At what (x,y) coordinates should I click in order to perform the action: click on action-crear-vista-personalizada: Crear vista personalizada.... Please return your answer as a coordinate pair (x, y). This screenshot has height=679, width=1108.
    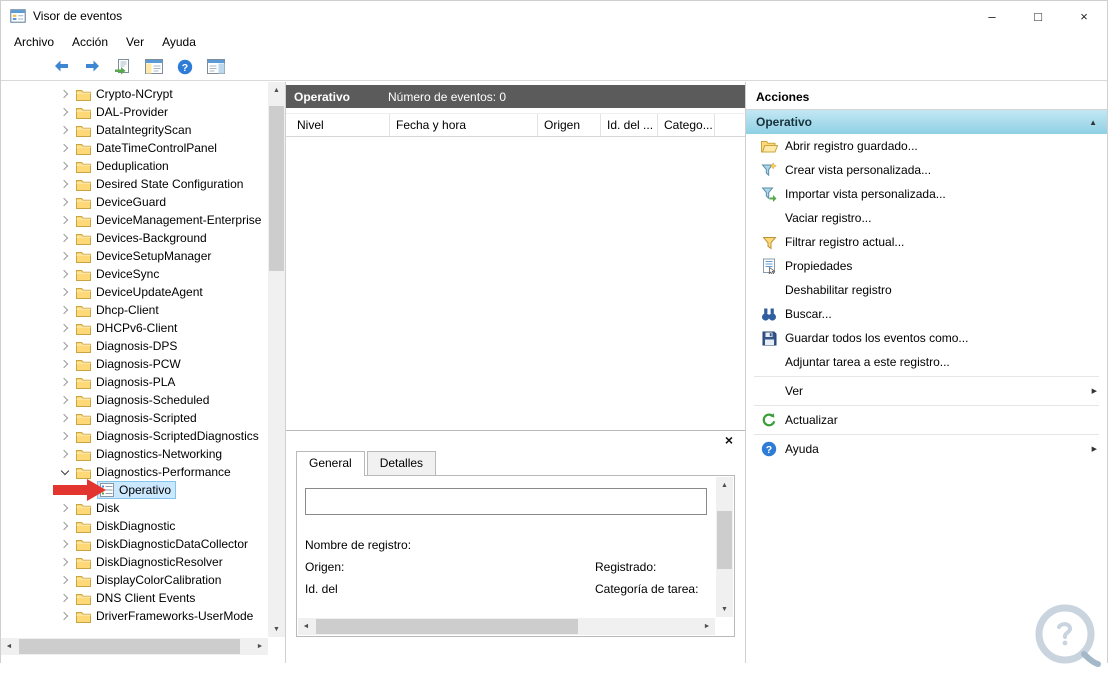
    Looking at the image, I should click on (926, 170).